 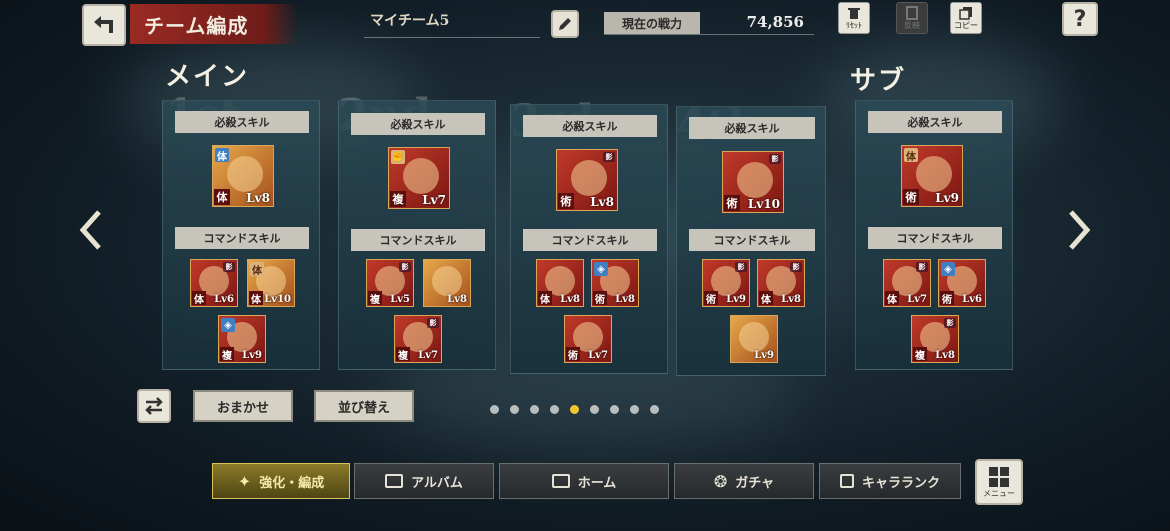 I want to click on swap-arrows-icon, so click(x=154, y=406).